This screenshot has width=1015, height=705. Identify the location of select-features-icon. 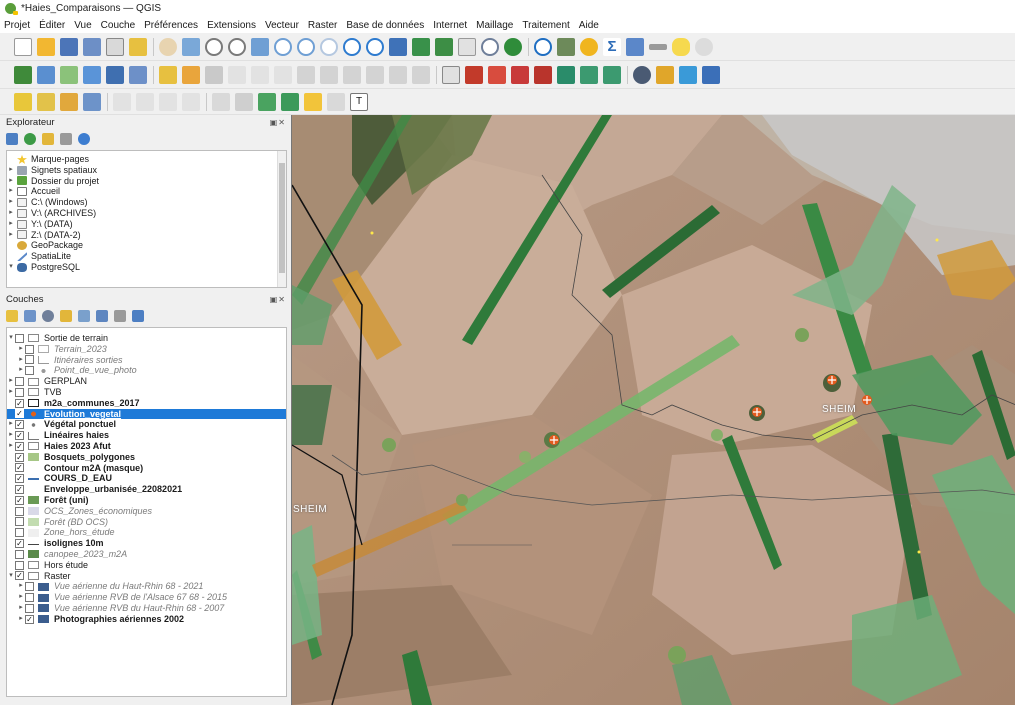
(23, 101).